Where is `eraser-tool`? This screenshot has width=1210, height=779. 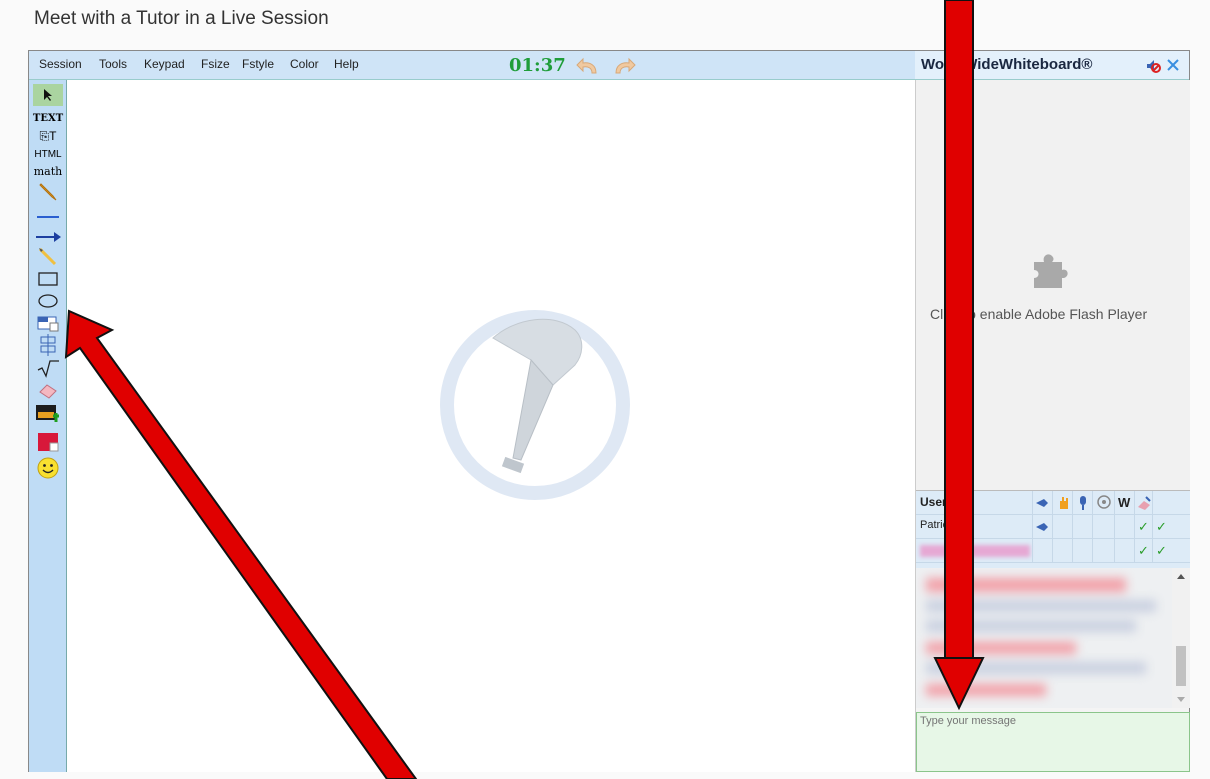 eraser-tool is located at coordinates (48, 390).